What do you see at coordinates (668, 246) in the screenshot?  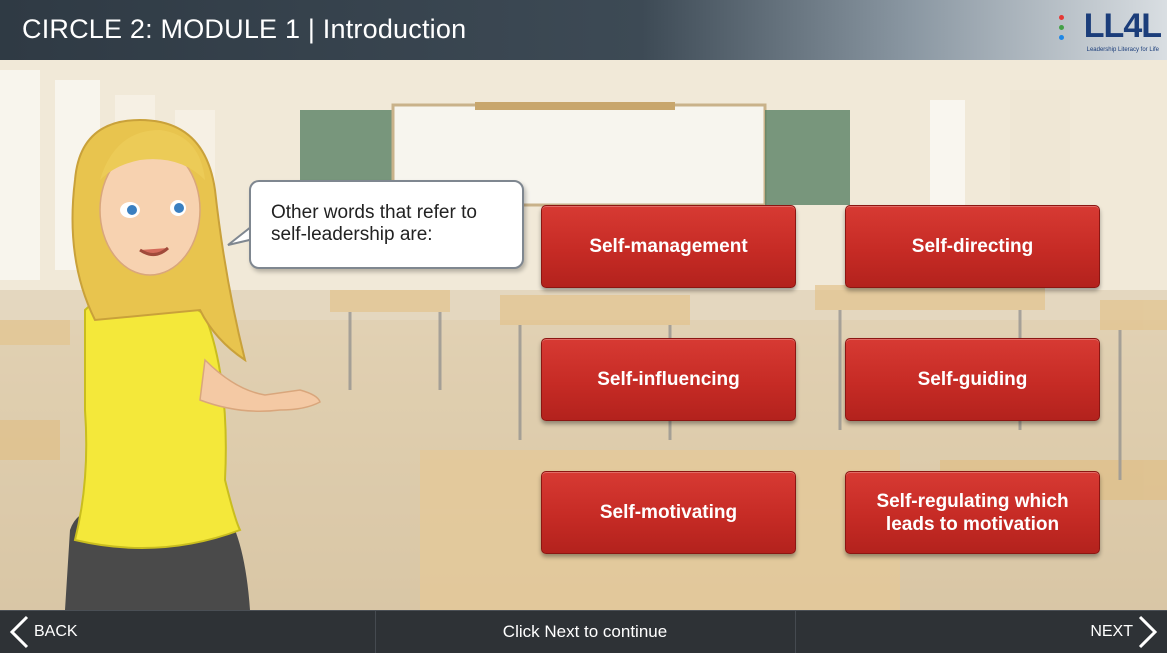 I see `self-management-button: Self-management` at bounding box center [668, 246].